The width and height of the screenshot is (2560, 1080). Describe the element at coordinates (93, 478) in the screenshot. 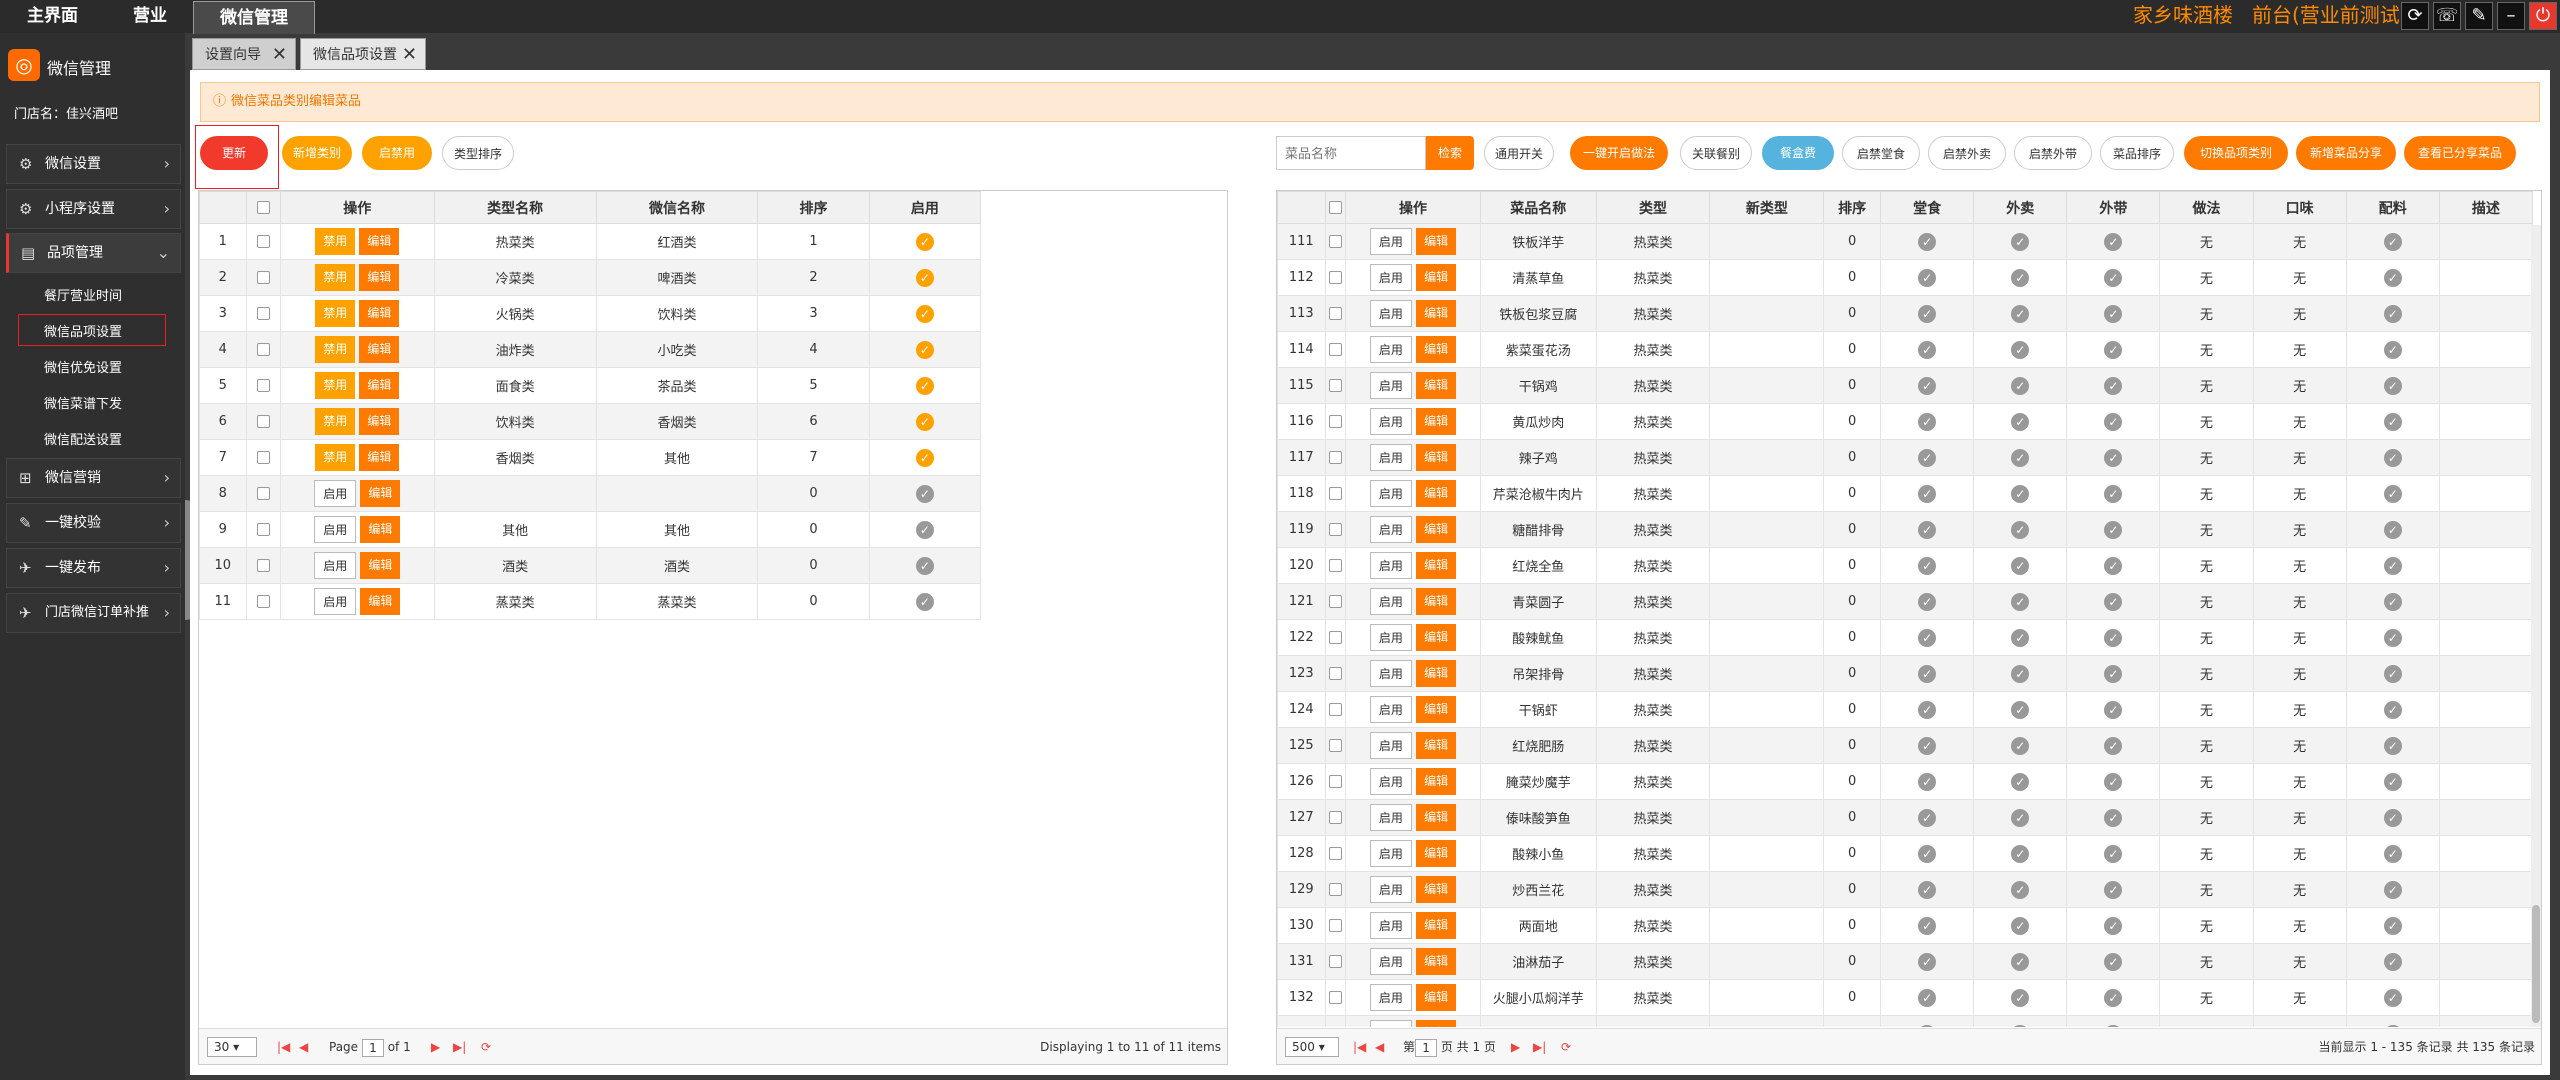

I see `sidebar-item-marketing: ⊞ 微信营销 ›` at that location.